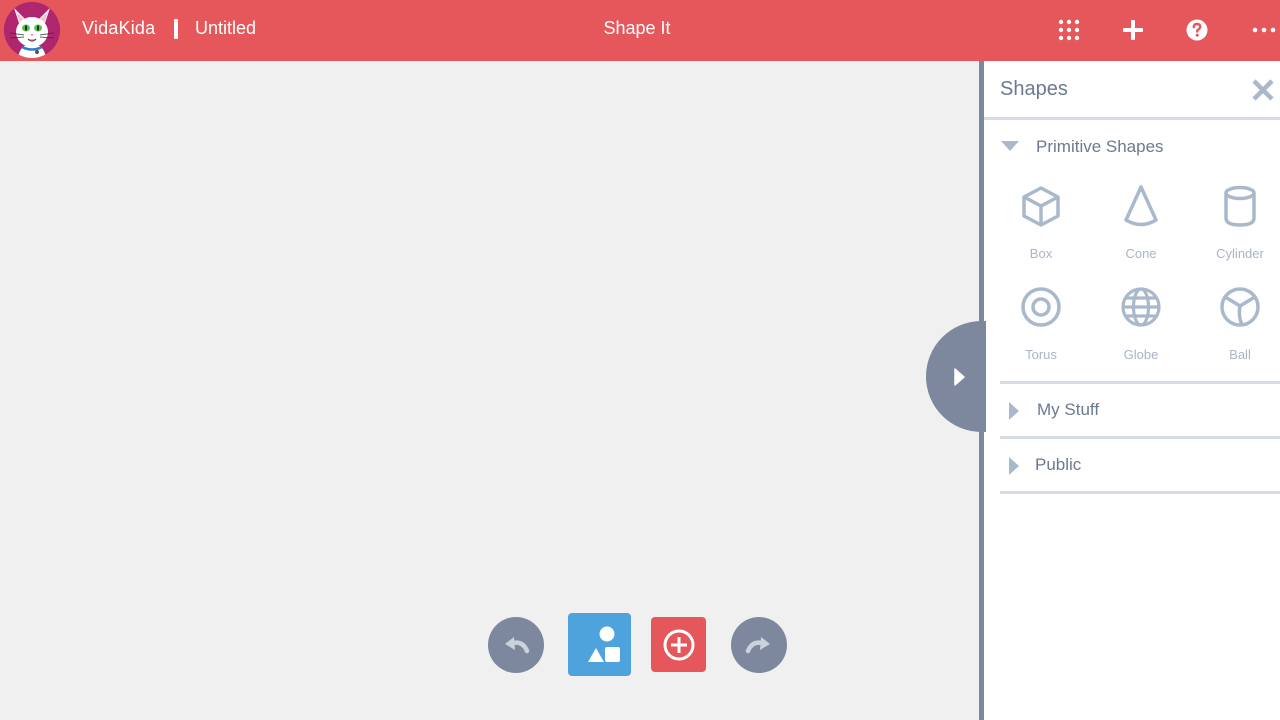 This screenshot has height=720, width=1280. I want to click on more-icon, so click(1264, 30).